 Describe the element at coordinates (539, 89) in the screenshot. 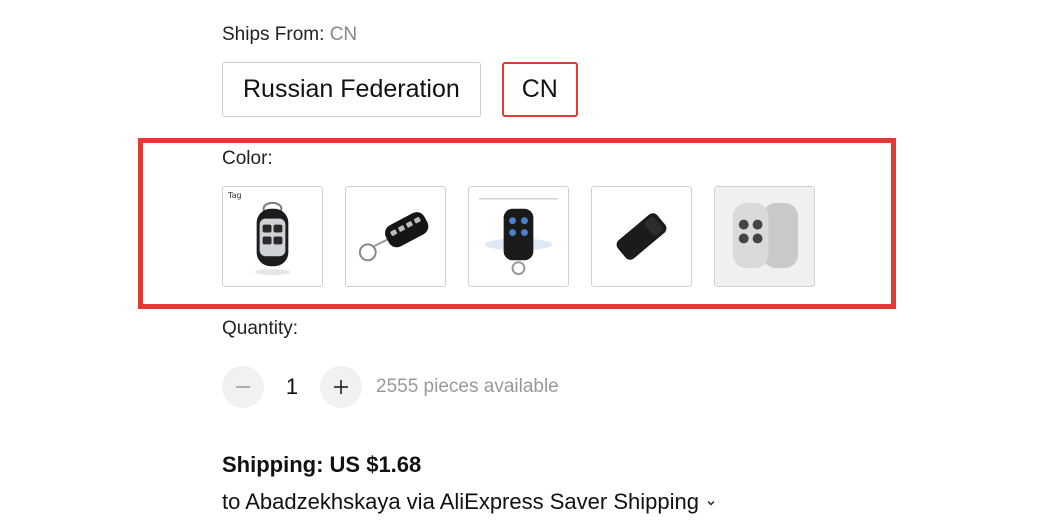

I see `ships-from-option-cn: CN` at that location.